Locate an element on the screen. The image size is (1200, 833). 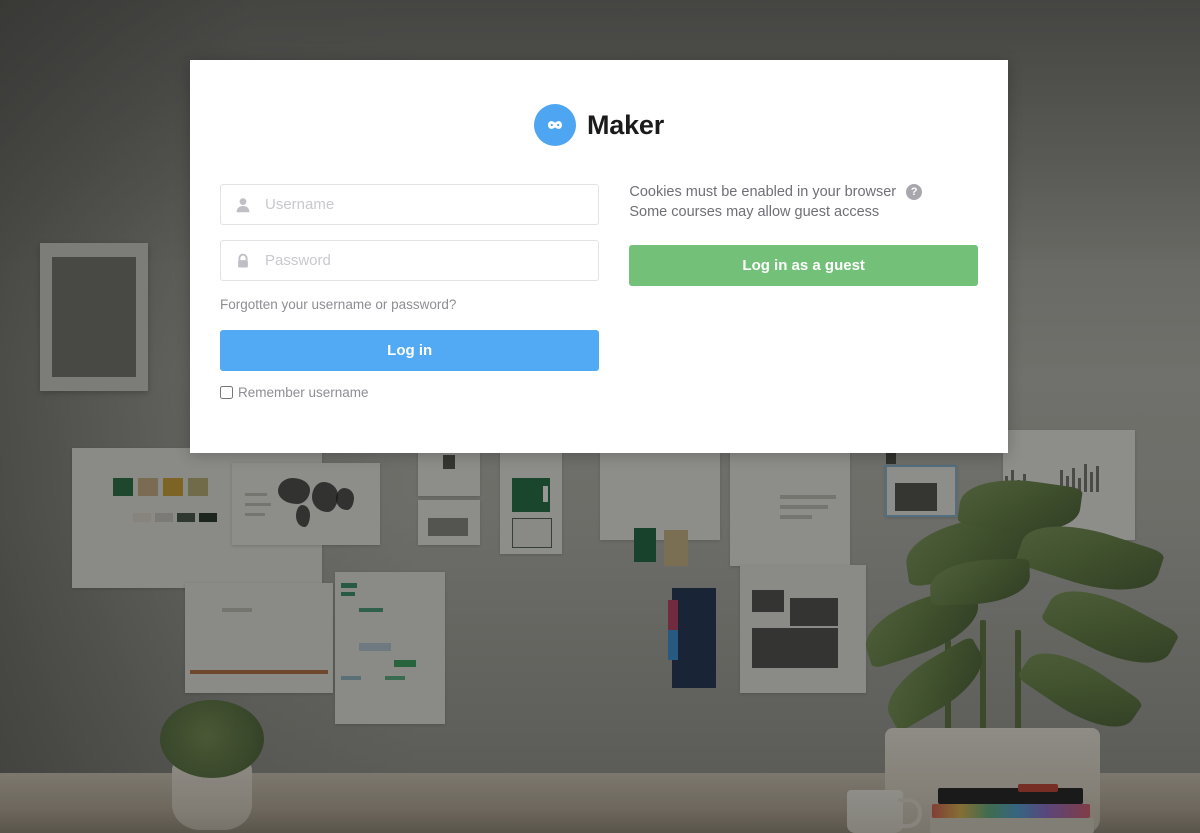
username-input is located at coordinates (410, 204).